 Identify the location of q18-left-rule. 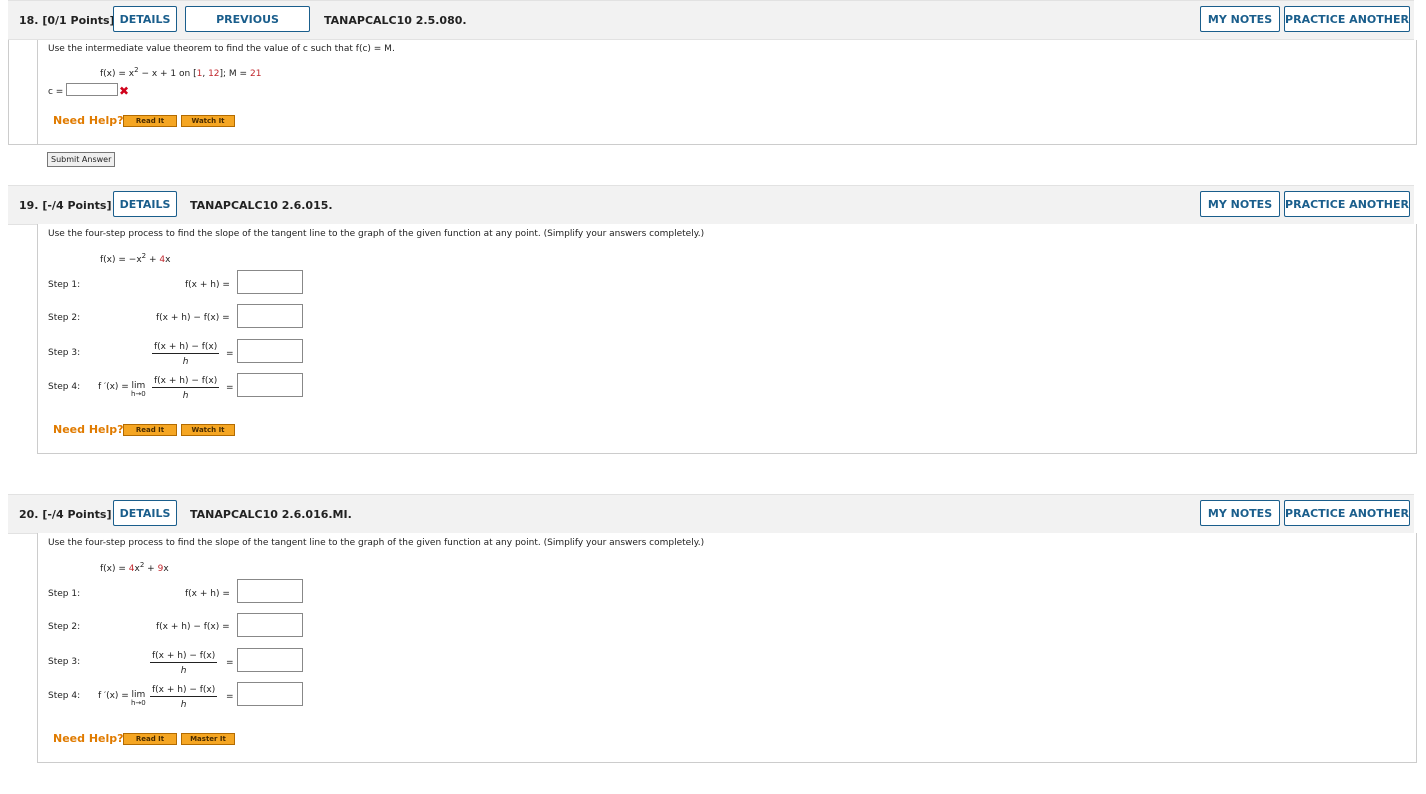
(23, 92).